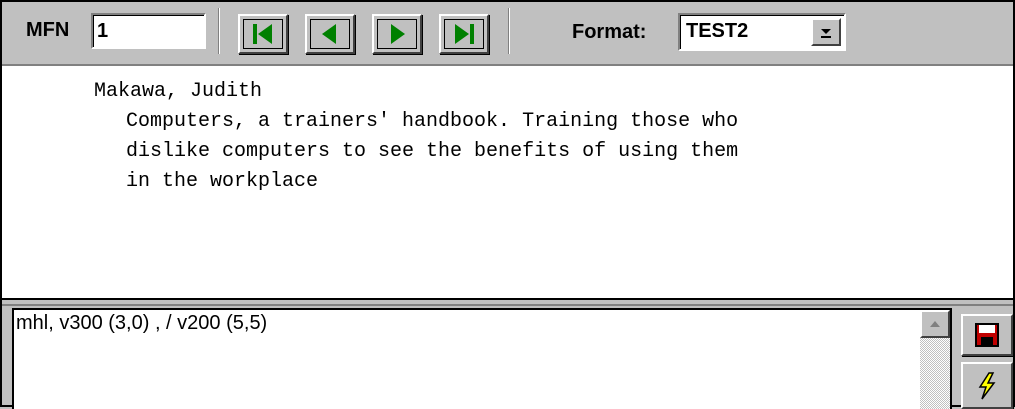 This screenshot has width=1015, height=409. What do you see at coordinates (935, 324) in the screenshot?
I see `scroll-up-button` at bounding box center [935, 324].